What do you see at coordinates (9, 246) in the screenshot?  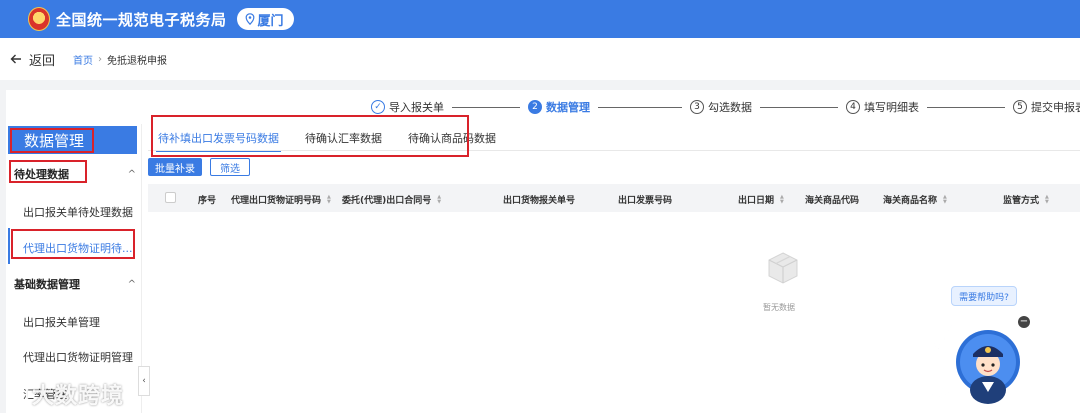 I see `active-indicator` at bounding box center [9, 246].